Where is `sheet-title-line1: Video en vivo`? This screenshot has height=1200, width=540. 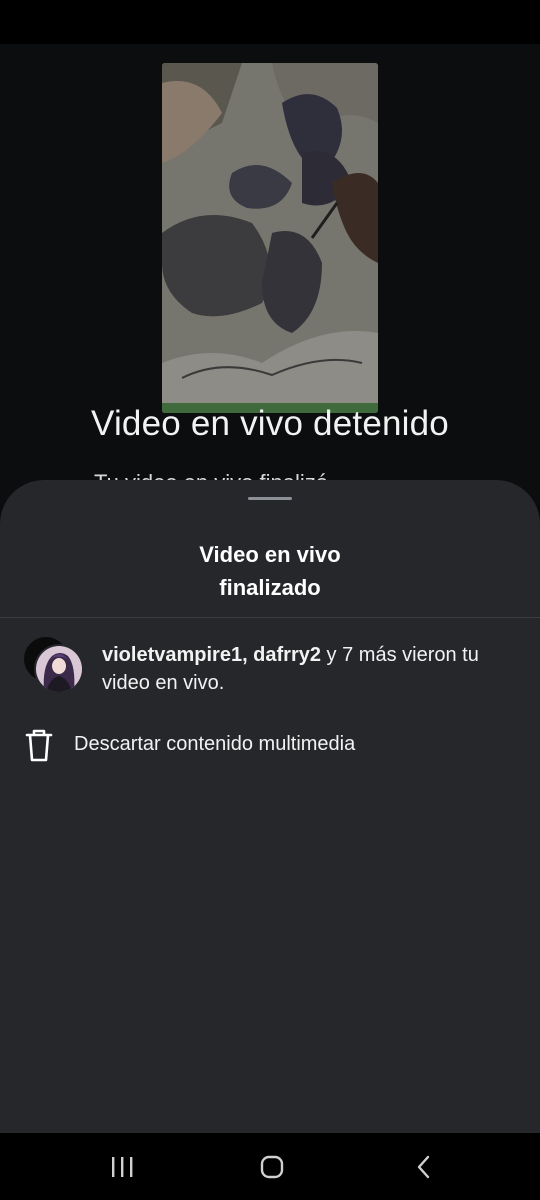
sheet-title-line1: Video en vivo is located at coordinates (270, 554).